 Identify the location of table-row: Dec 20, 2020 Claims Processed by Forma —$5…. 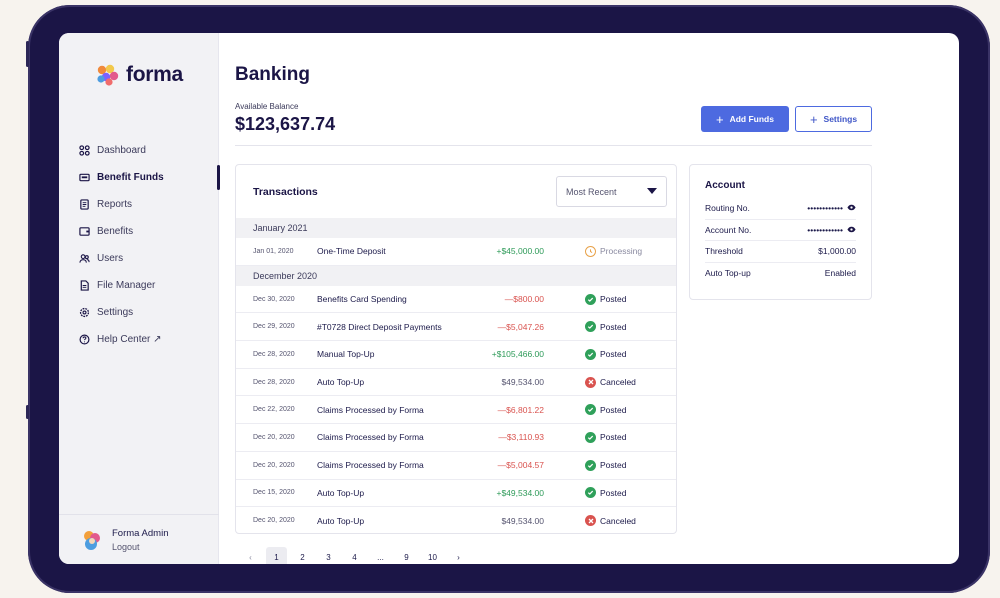
(456, 466).